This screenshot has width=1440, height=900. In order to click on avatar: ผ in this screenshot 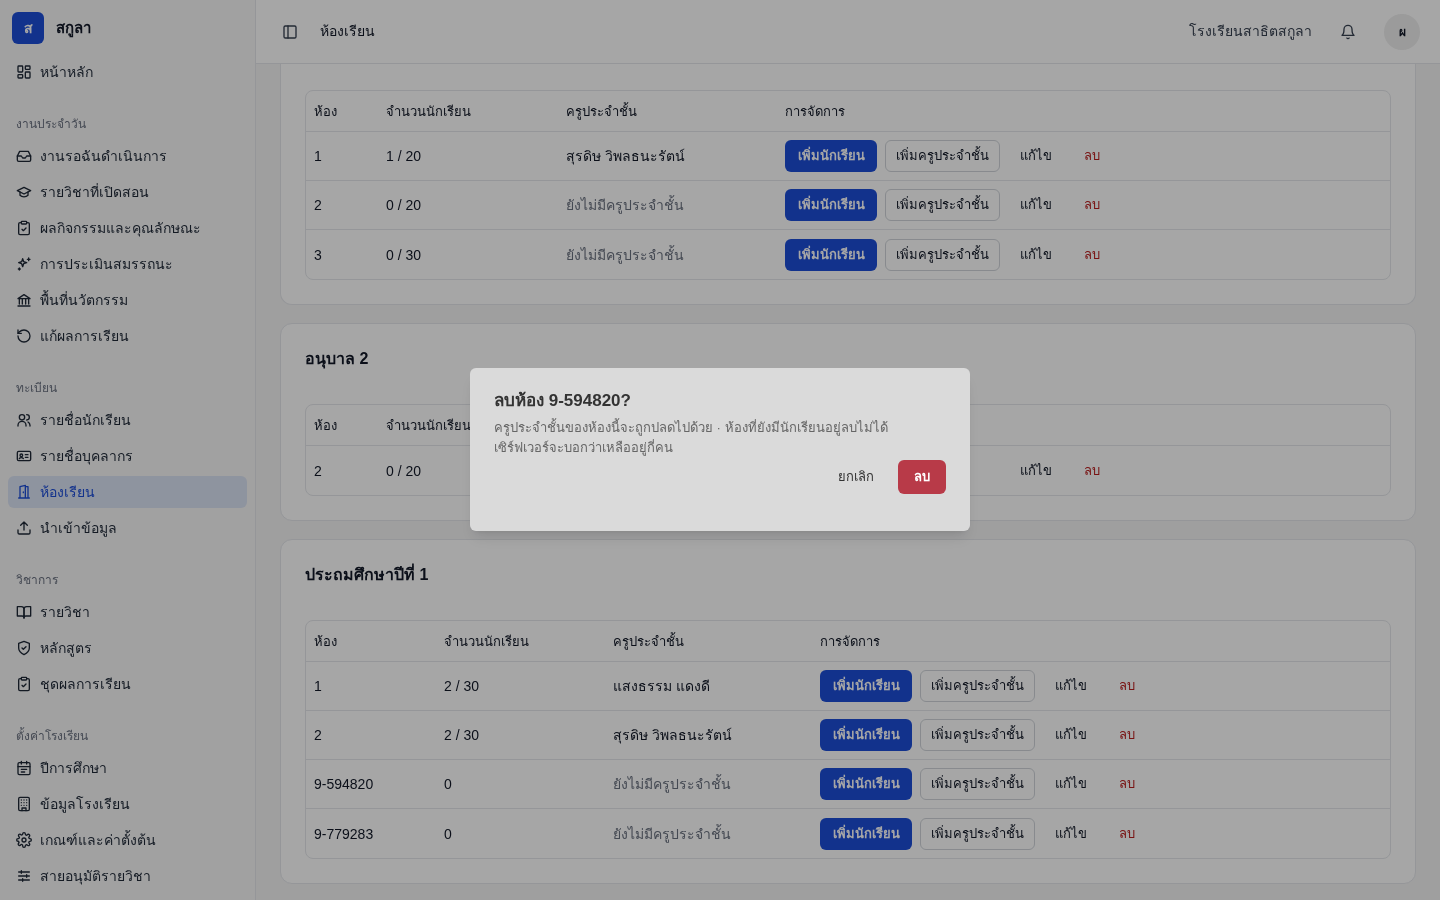, I will do `click(1402, 31)`.